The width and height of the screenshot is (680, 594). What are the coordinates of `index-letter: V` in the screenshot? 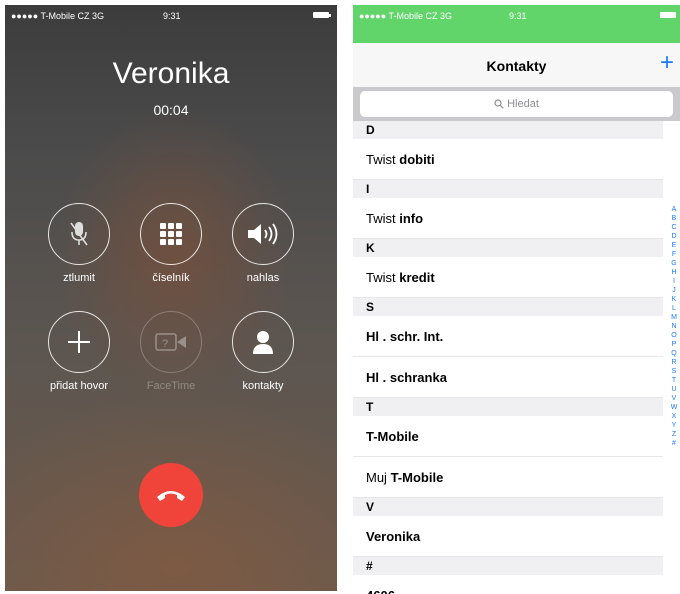 It's located at (674, 398).